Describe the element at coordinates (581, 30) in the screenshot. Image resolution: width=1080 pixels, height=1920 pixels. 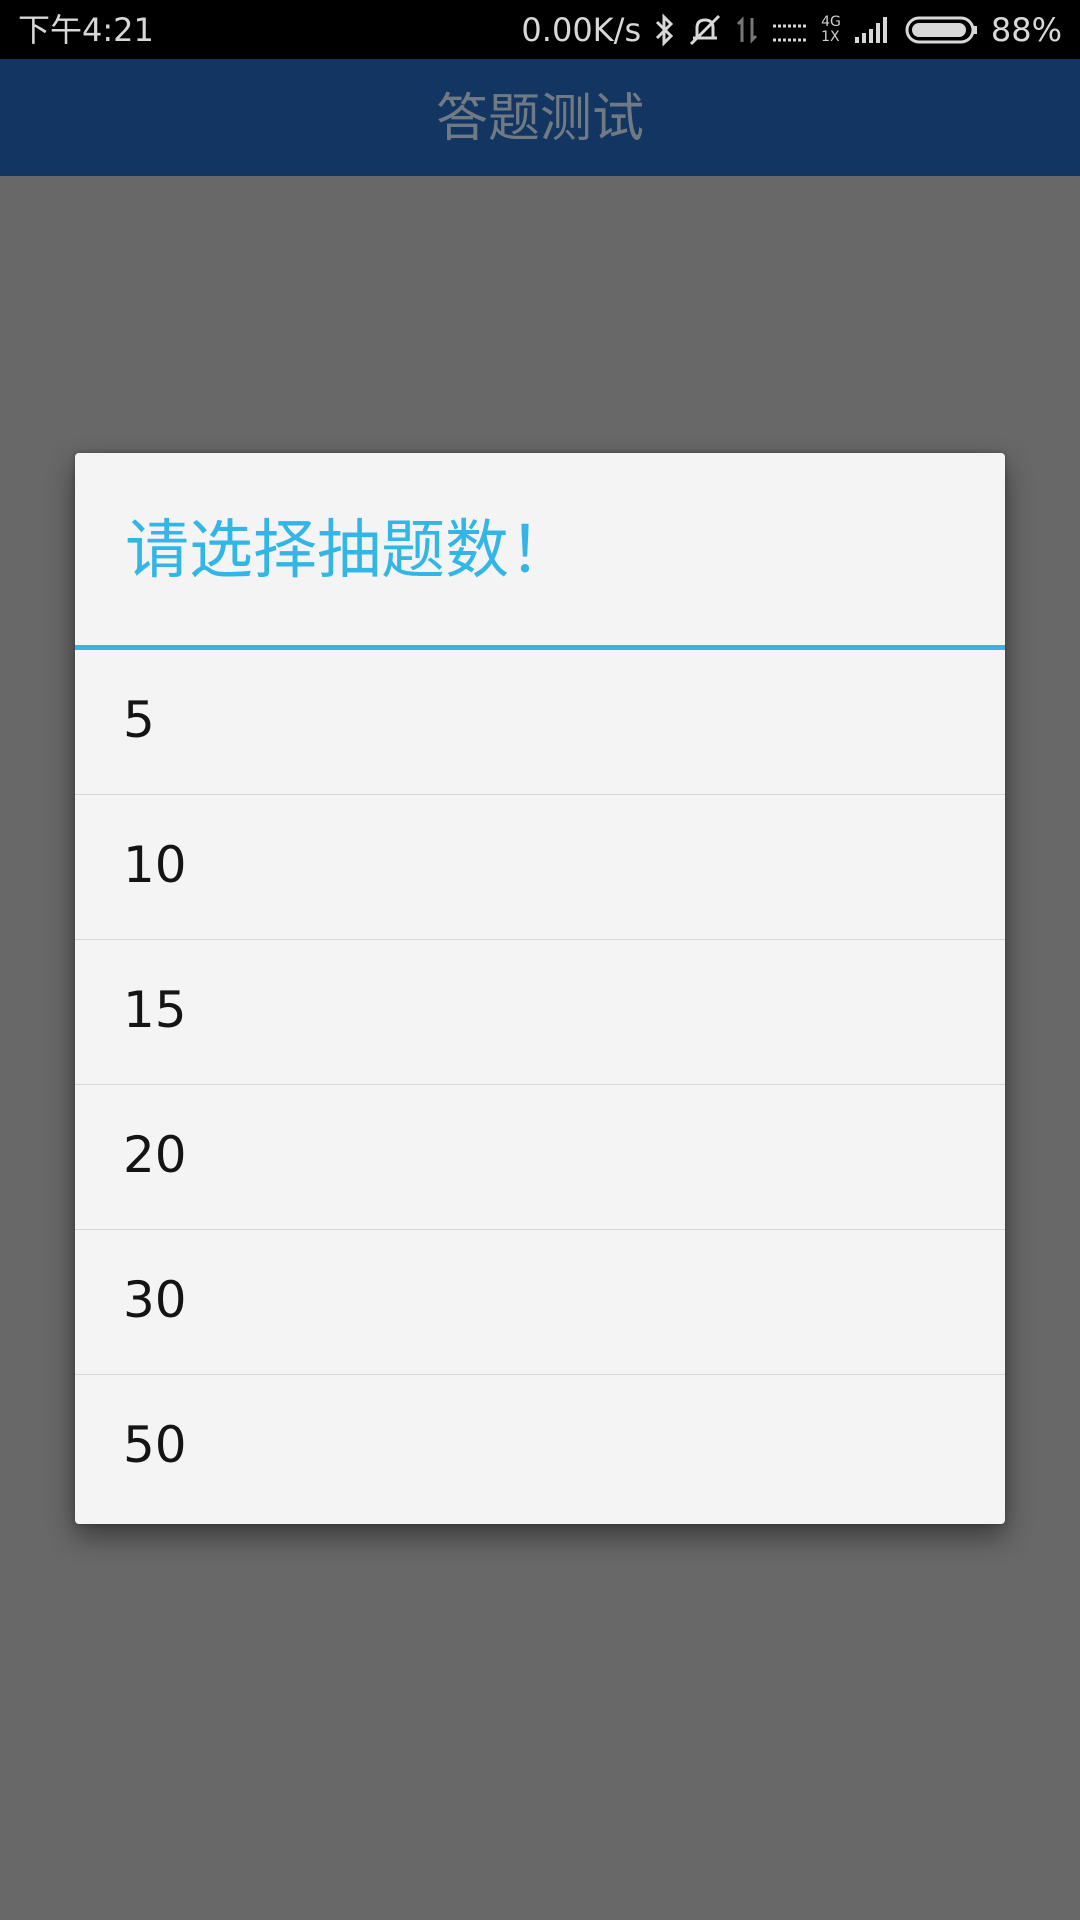
I see `network-speed: 0.00K/s` at that location.